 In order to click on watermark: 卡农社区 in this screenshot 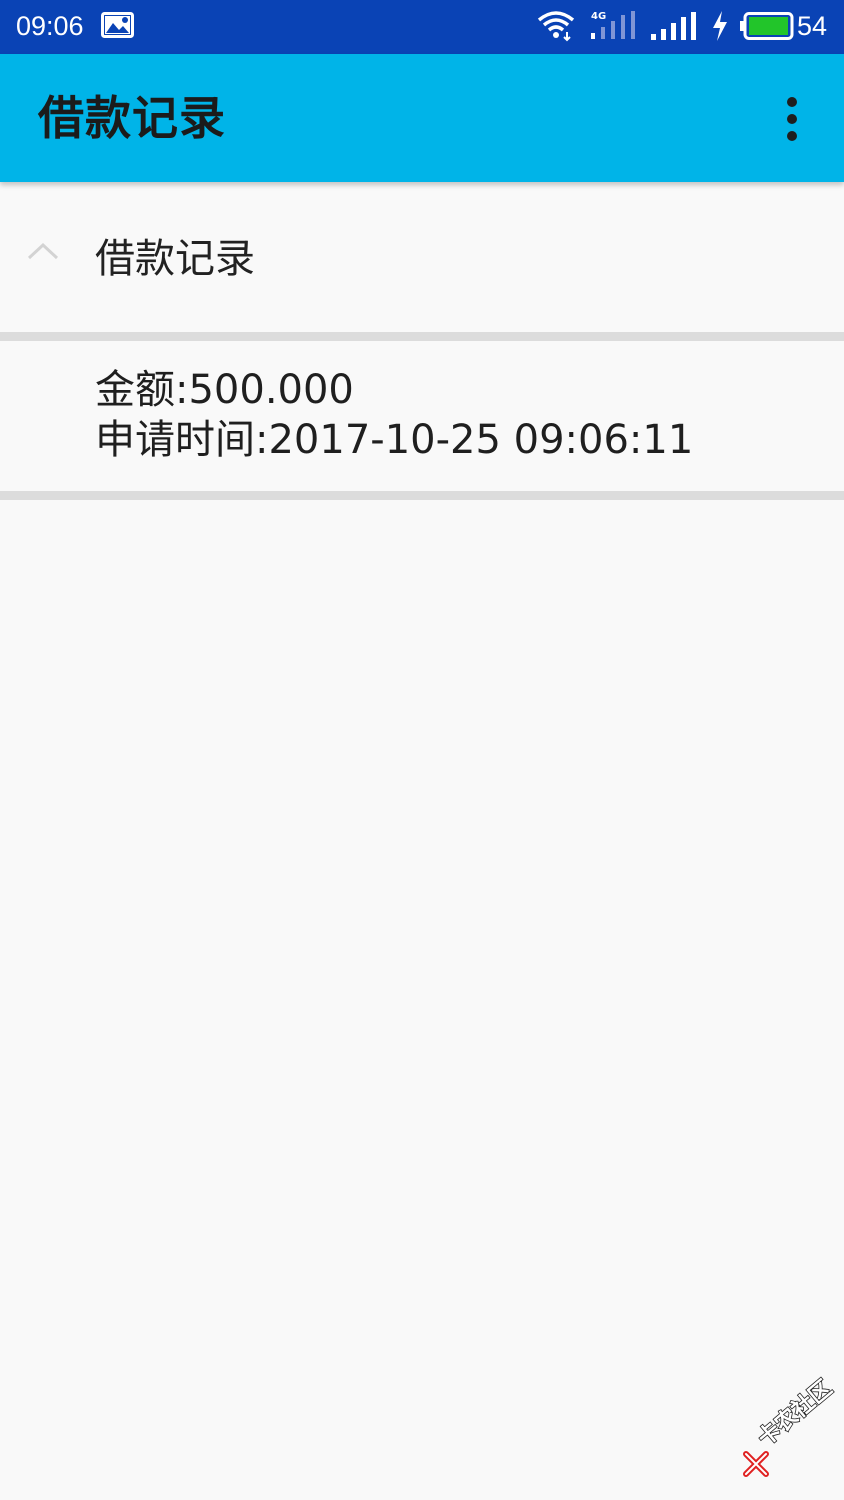, I will do `click(790, 1429)`.